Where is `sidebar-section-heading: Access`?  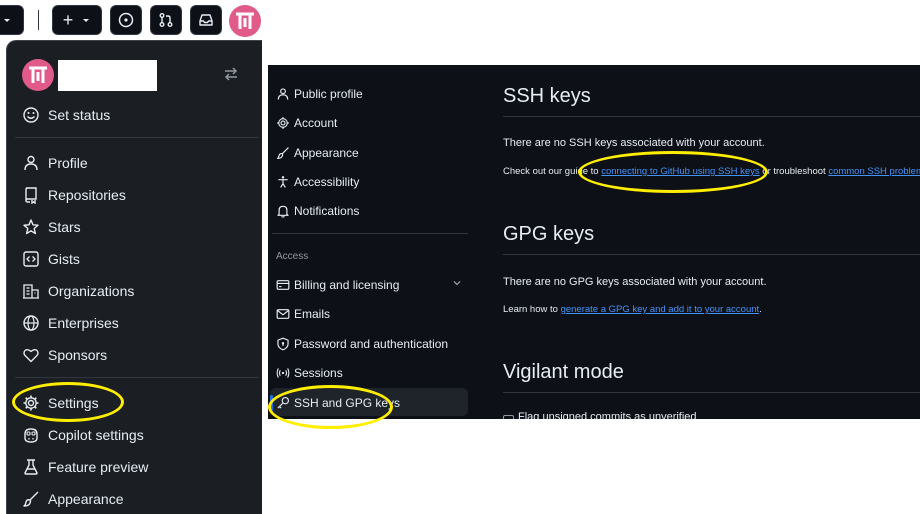 sidebar-section-heading: Access is located at coordinates (292, 256).